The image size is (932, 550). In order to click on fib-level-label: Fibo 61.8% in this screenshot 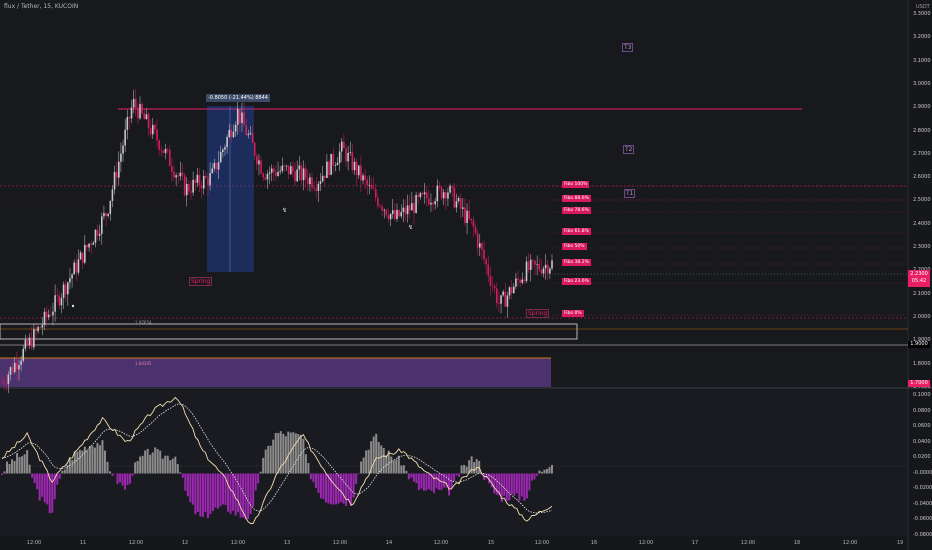, I will do `click(576, 231)`.